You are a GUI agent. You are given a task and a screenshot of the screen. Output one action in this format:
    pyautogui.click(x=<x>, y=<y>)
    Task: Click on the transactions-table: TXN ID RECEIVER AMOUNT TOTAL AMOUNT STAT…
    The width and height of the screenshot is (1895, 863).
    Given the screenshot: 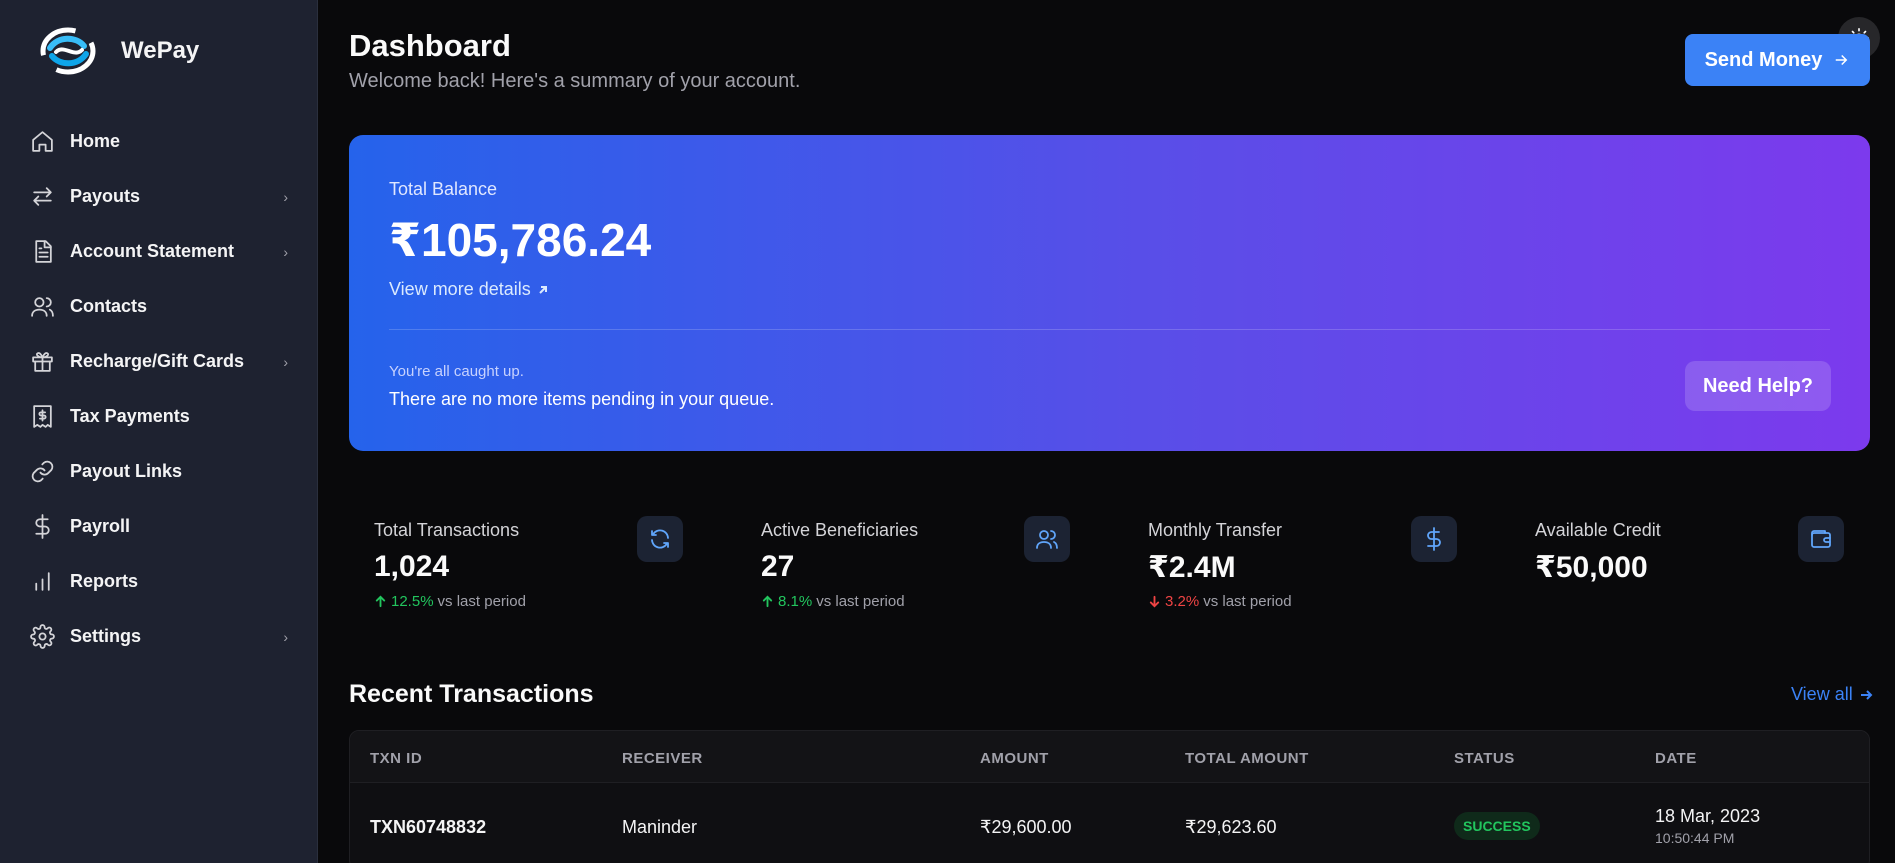 What is the action you would take?
    pyautogui.click(x=1109, y=796)
    